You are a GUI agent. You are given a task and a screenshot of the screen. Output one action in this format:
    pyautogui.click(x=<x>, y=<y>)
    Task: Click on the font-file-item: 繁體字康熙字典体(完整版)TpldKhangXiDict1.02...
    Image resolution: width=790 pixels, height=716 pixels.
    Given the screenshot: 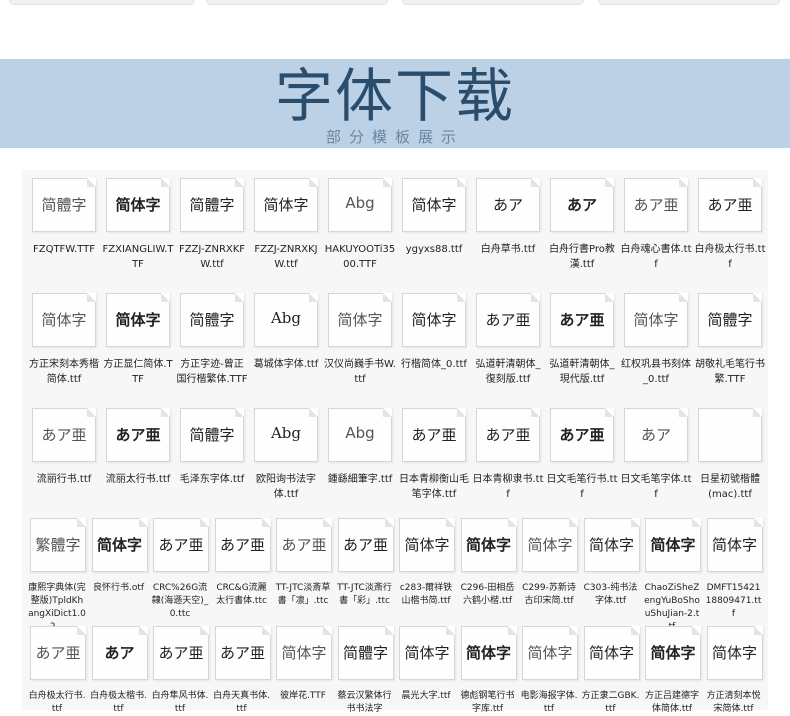 What is the action you would take?
    pyautogui.click(x=57, y=576)
    